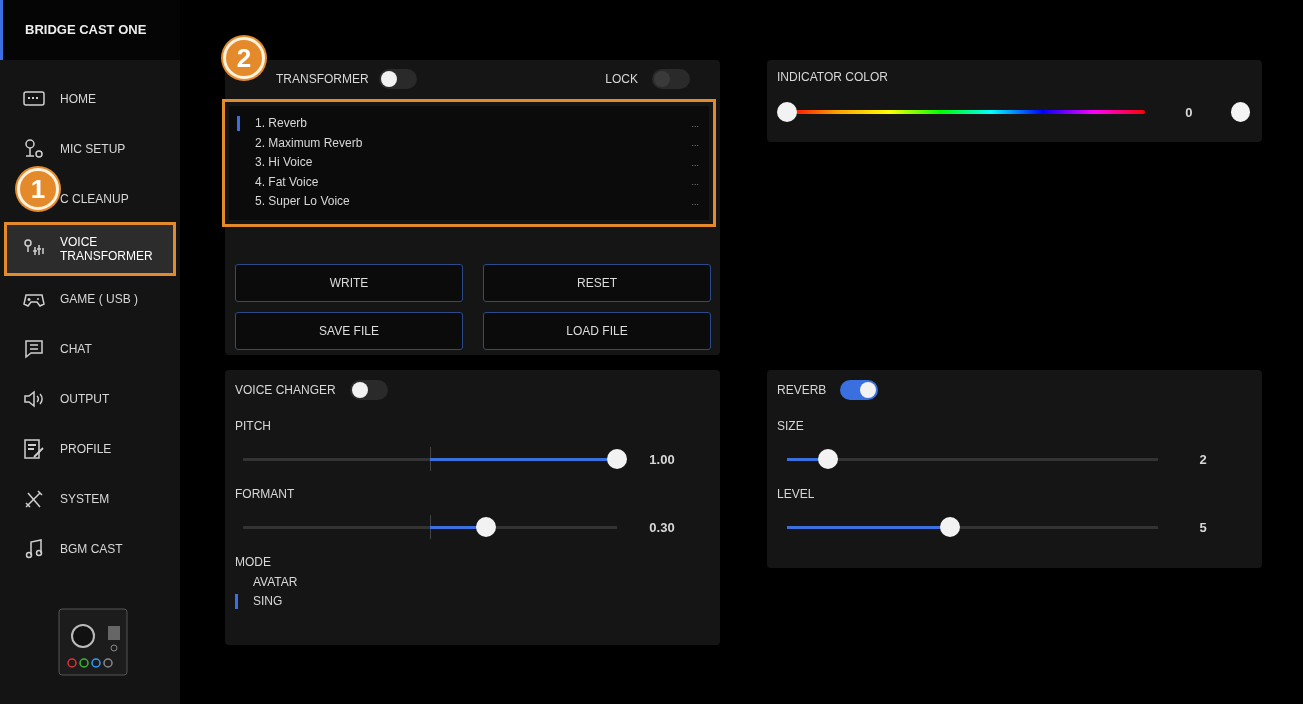 The height and width of the screenshot is (704, 1303). Describe the element at coordinates (1189, 112) in the screenshot. I see `slider-value: 0` at that location.